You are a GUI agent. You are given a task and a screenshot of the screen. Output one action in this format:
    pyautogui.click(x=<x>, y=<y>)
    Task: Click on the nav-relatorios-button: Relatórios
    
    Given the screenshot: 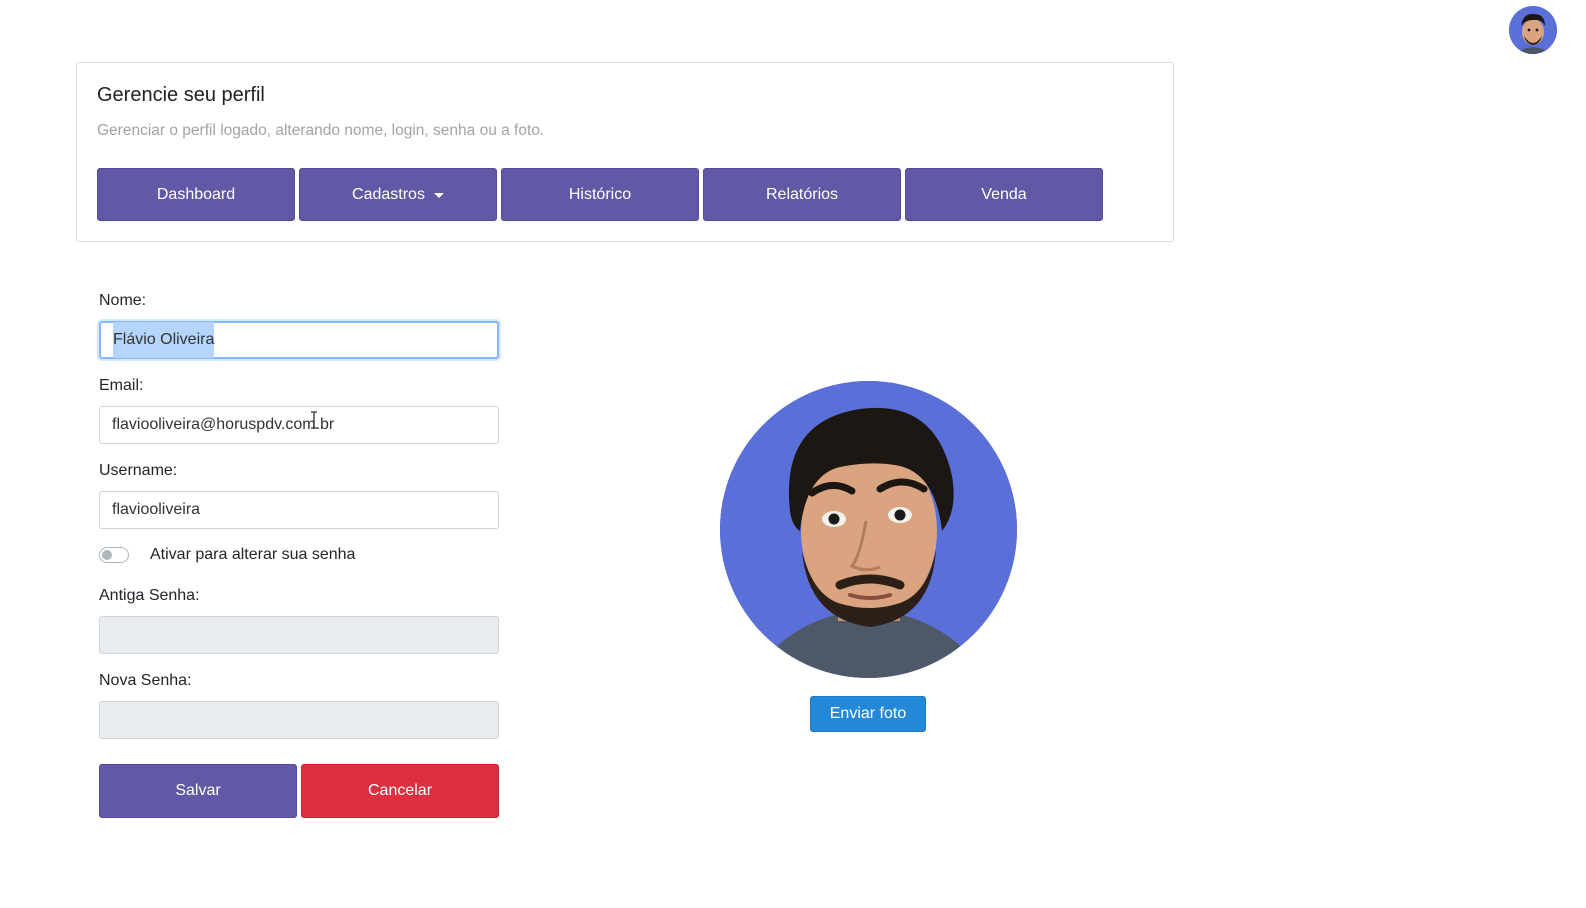 What is the action you would take?
    pyautogui.click(x=802, y=194)
    